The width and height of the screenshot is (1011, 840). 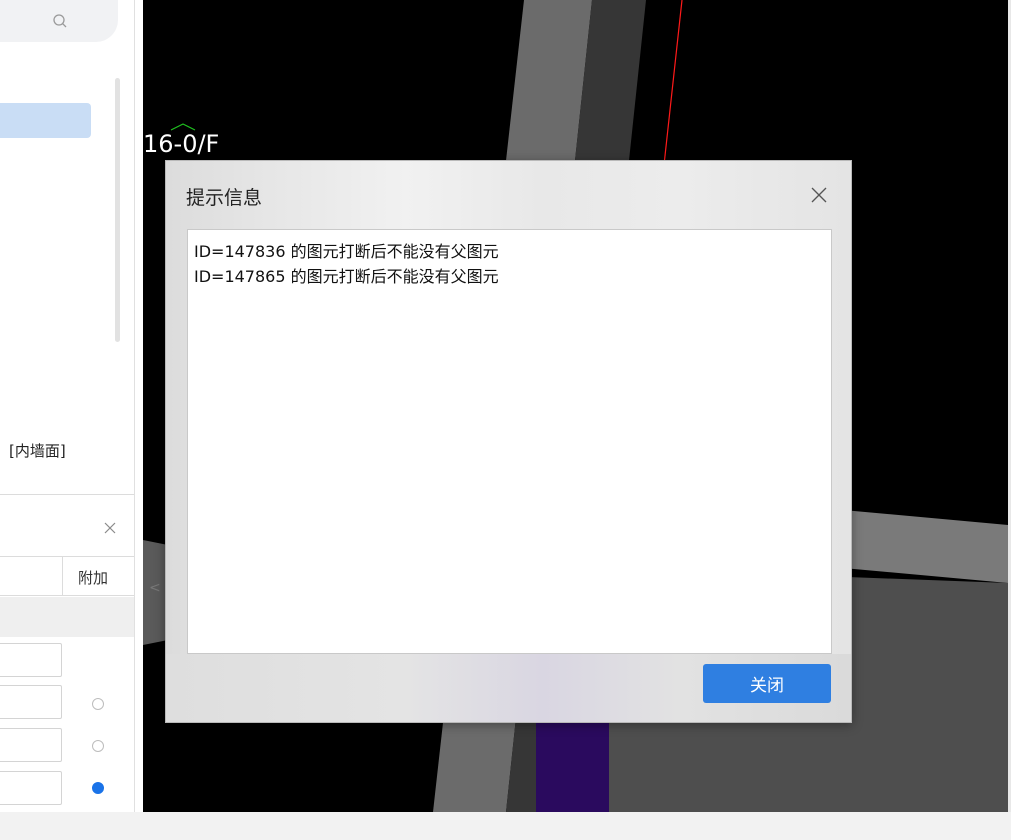 What do you see at coordinates (925, 546) in the screenshot?
I see `wall-slab-upper` at bounding box center [925, 546].